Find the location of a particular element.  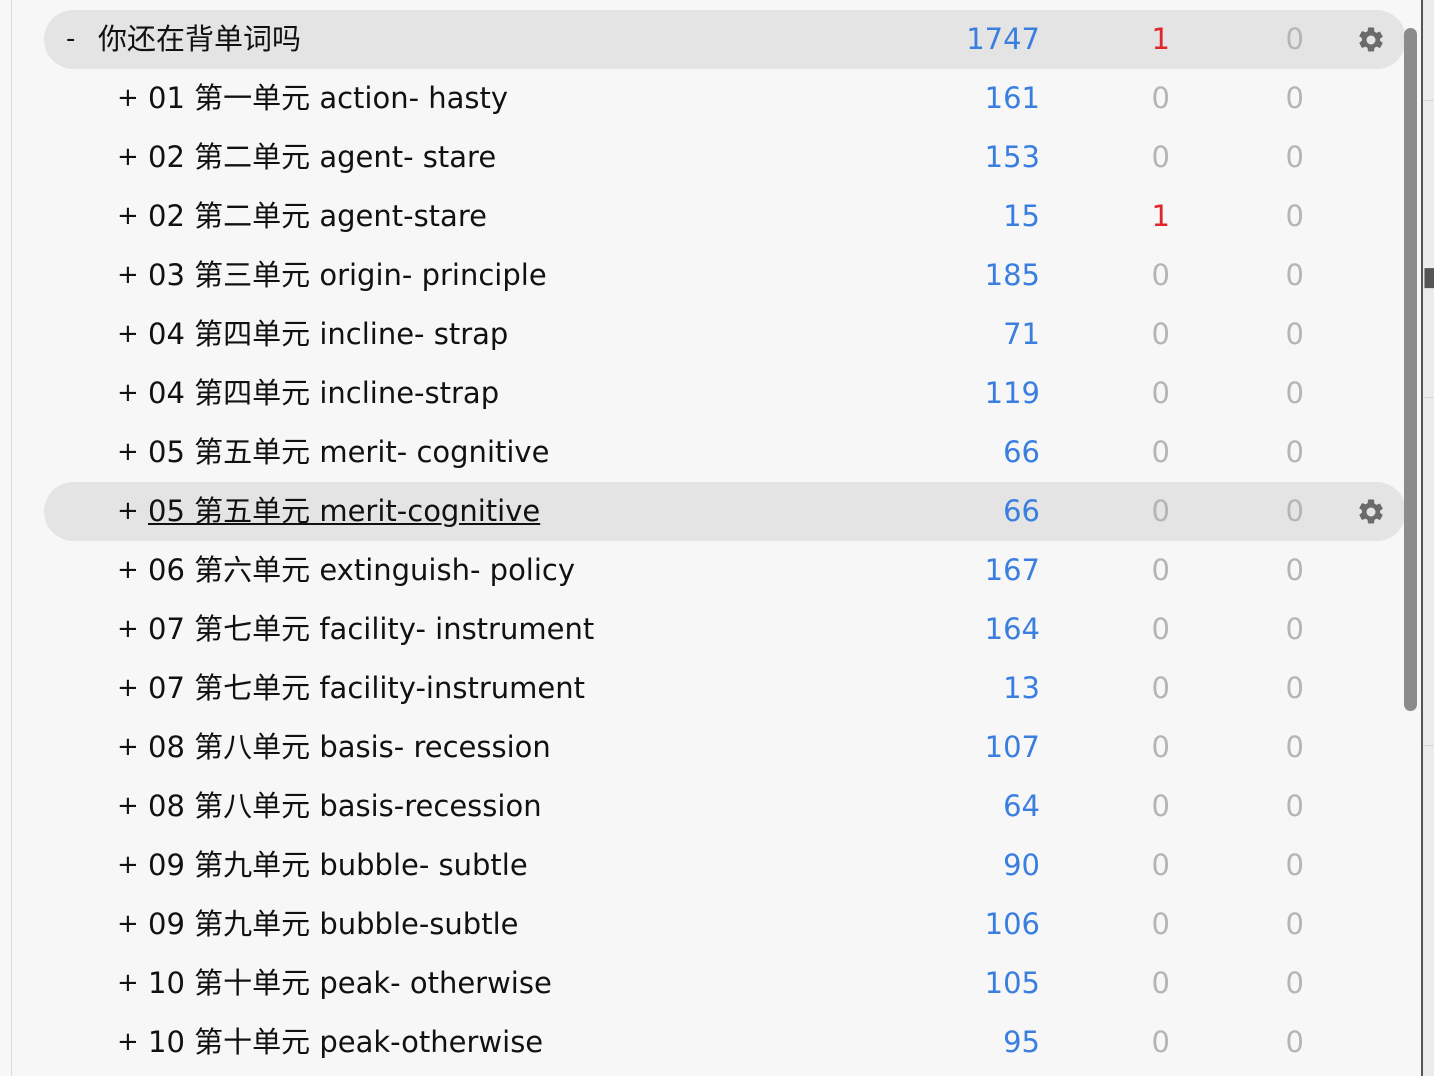

deck-name-link: 04 第四单元 incline- strap is located at coordinates (328, 334).